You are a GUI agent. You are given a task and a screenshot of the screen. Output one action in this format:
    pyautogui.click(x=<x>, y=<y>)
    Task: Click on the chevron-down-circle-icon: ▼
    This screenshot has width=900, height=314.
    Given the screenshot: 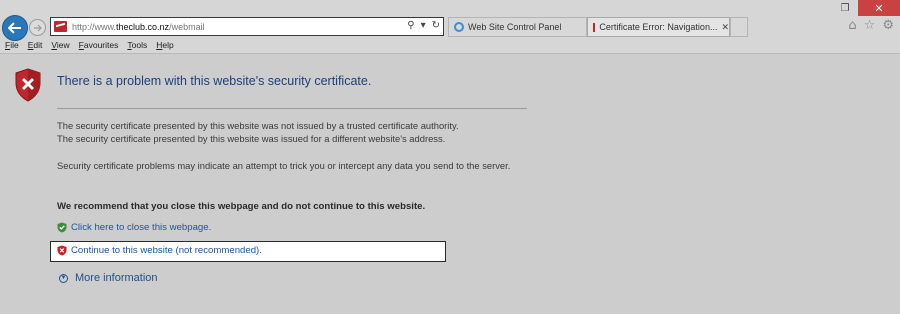 What is the action you would take?
    pyautogui.click(x=63, y=278)
    